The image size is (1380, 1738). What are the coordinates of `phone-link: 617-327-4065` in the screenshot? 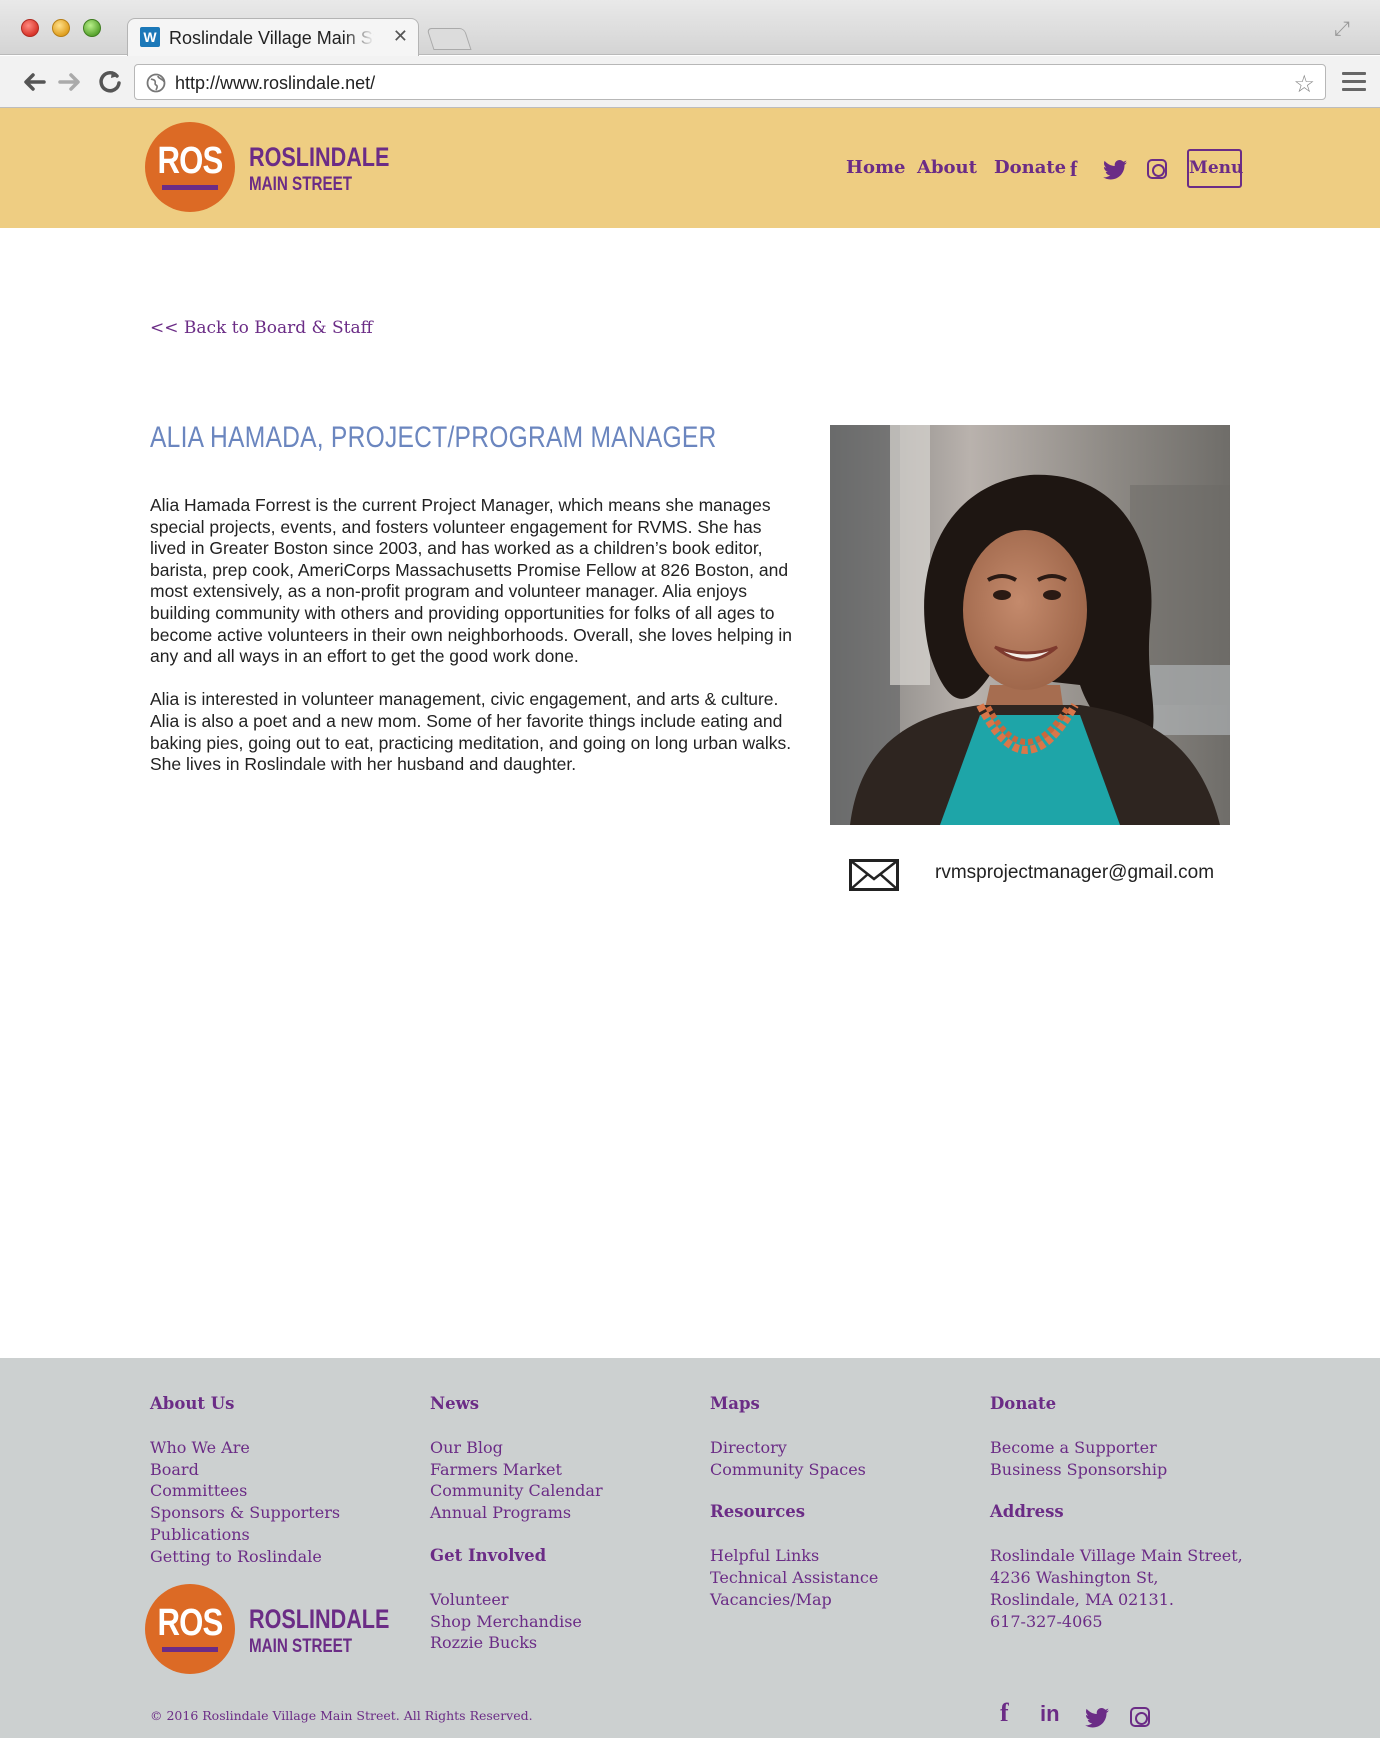 It's located at (1125, 1622).